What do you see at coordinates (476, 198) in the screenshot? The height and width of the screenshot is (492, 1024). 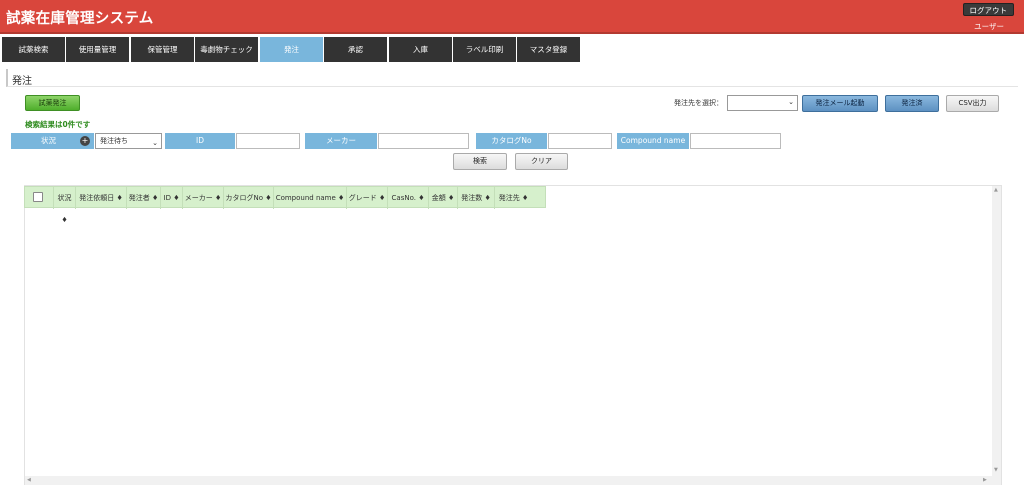 I see `column-header: 発注数 ♦` at bounding box center [476, 198].